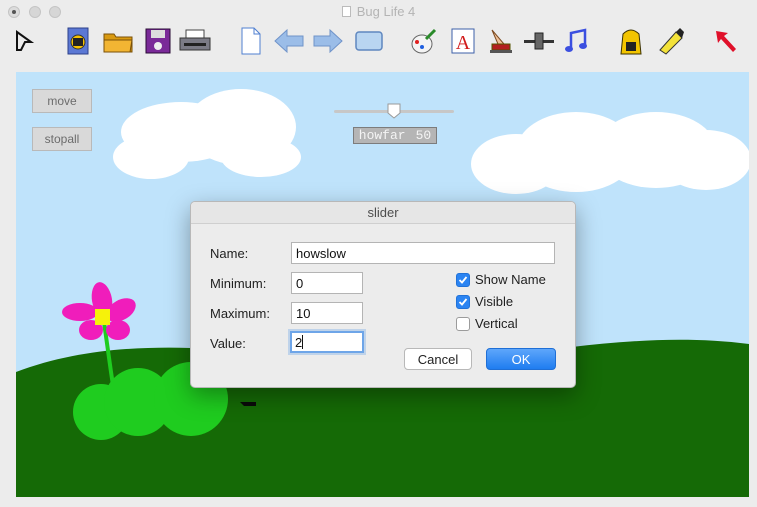  What do you see at coordinates (510, 279) in the screenshot?
I see `show-name-label: Show Name` at bounding box center [510, 279].